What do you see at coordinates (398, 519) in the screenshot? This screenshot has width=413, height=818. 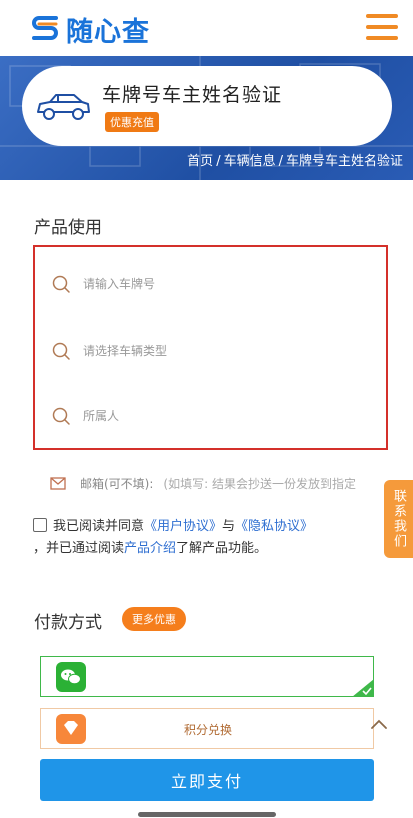 I see `contact-us-button: 联系我们` at bounding box center [398, 519].